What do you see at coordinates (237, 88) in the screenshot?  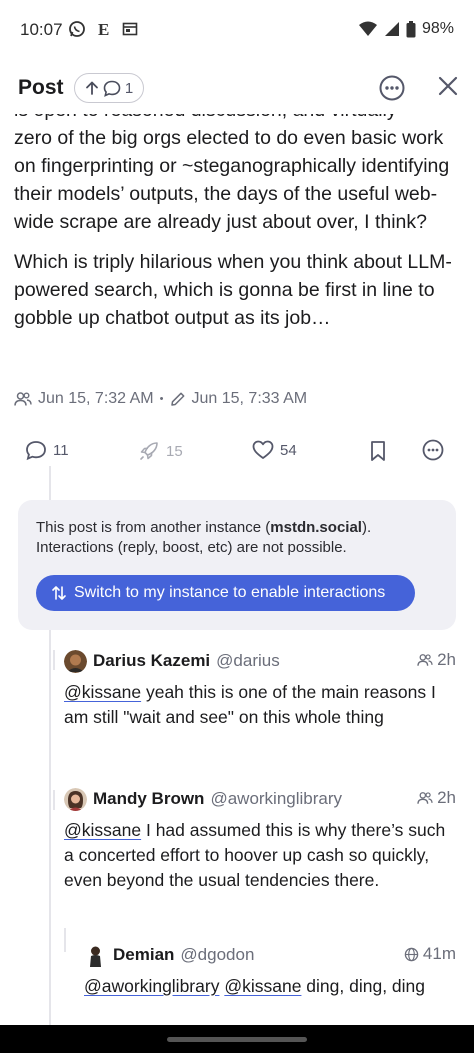 I see `post-header: Post 1` at bounding box center [237, 88].